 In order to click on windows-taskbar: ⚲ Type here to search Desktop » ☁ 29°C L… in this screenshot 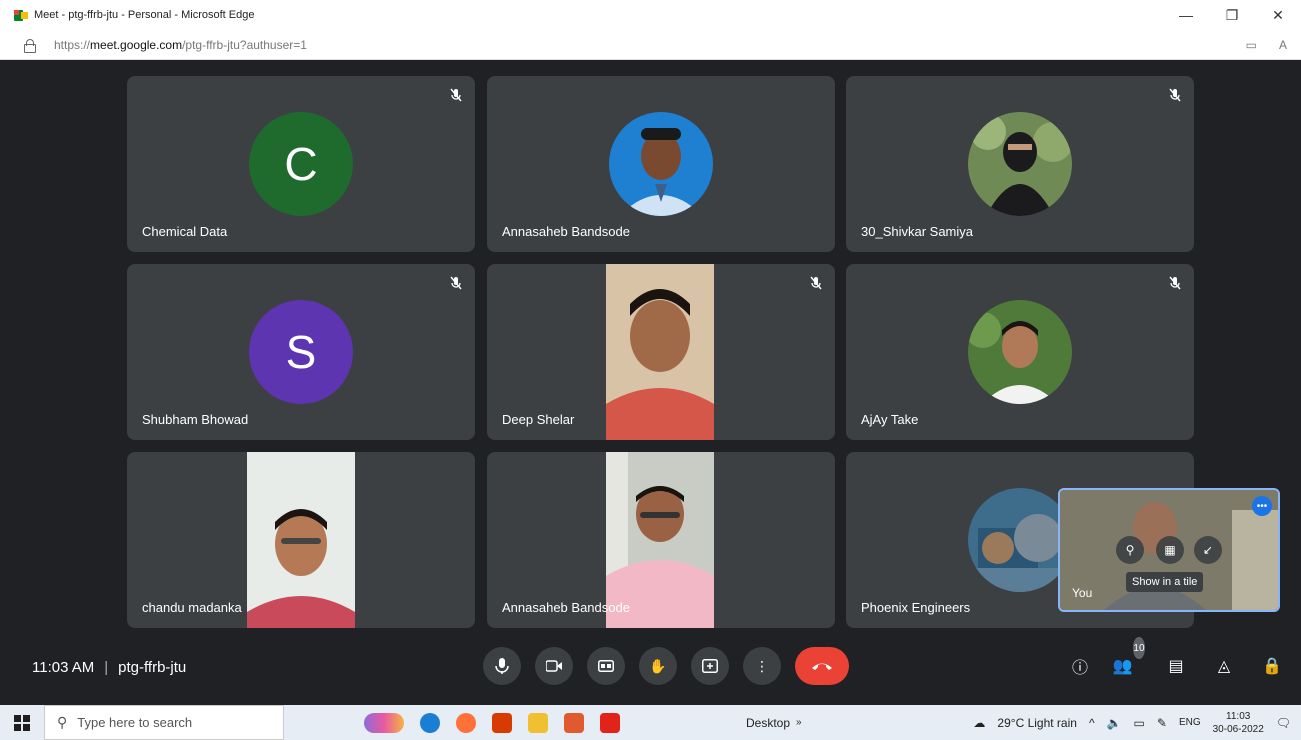, I will do `click(650, 722)`.